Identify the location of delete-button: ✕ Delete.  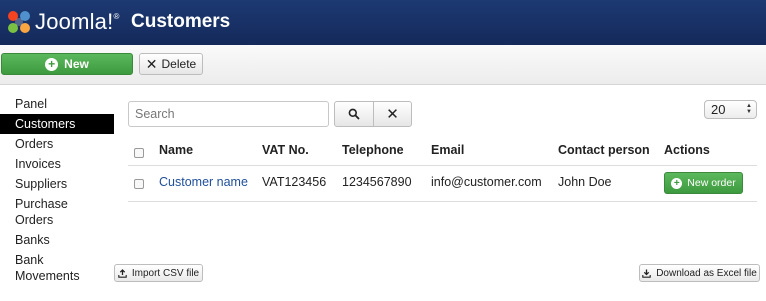
(171, 64).